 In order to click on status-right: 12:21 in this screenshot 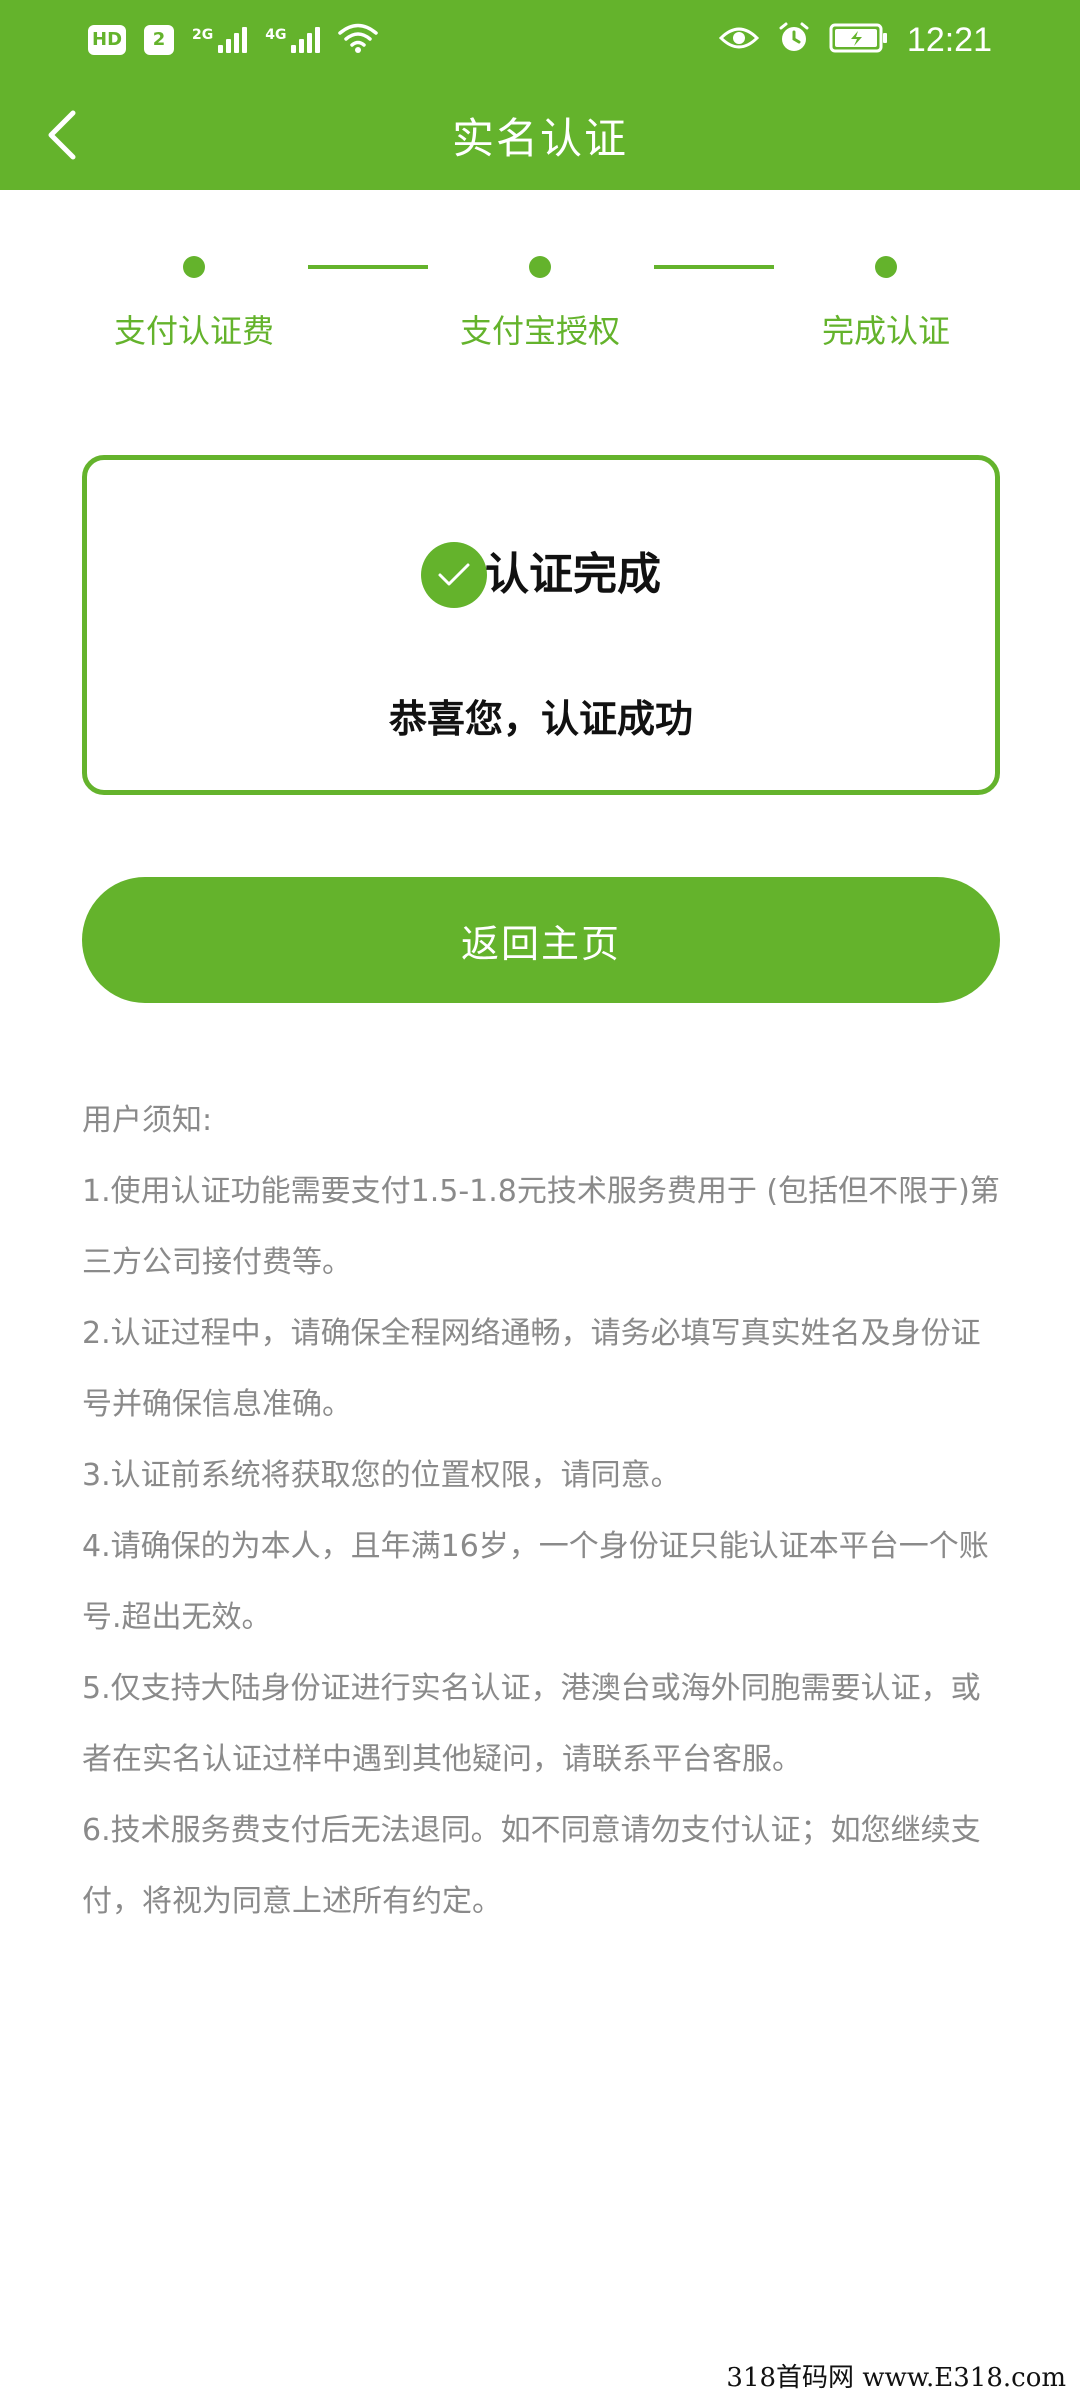, I will do `click(855, 40)`.